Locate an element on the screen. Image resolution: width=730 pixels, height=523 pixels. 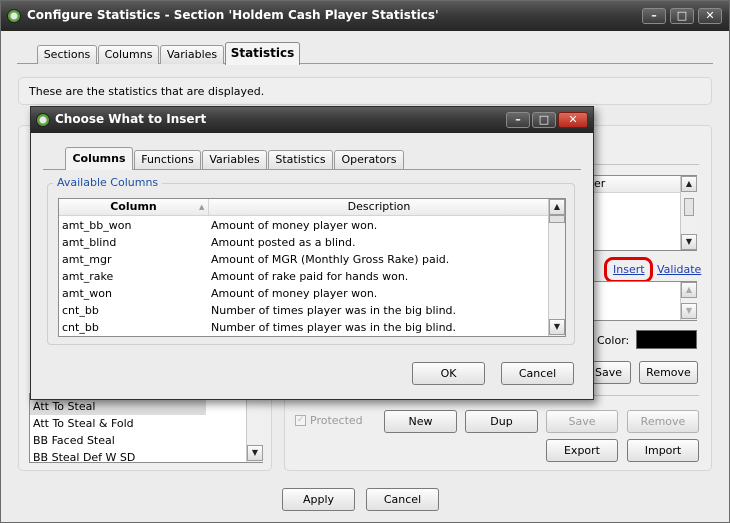
dialog-titlebar: Choose What to Insert – □ ✕ is located at coordinates (312, 120).